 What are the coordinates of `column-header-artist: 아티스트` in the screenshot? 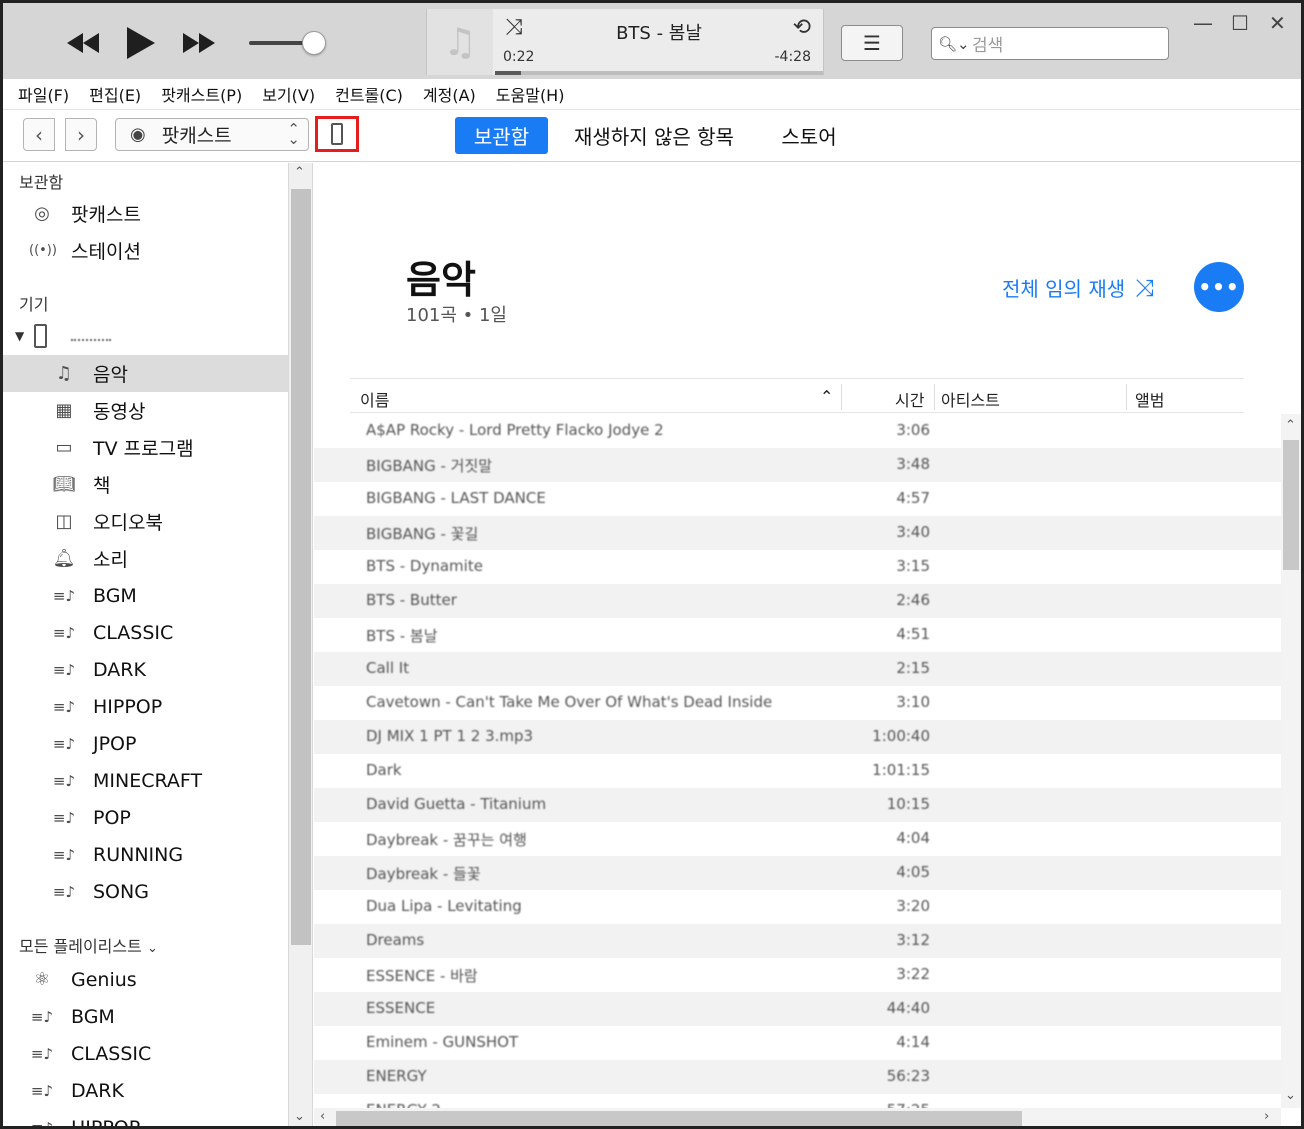 It's located at (970, 399).